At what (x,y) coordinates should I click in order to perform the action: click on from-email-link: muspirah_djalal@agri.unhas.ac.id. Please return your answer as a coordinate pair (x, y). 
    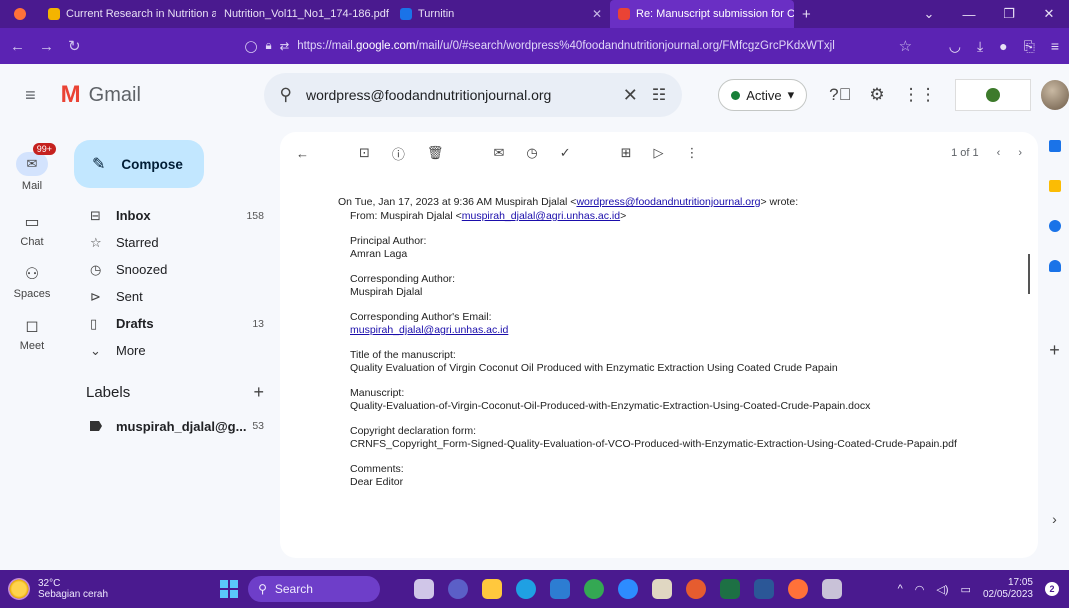
    Looking at the image, I should click on (541, 216).